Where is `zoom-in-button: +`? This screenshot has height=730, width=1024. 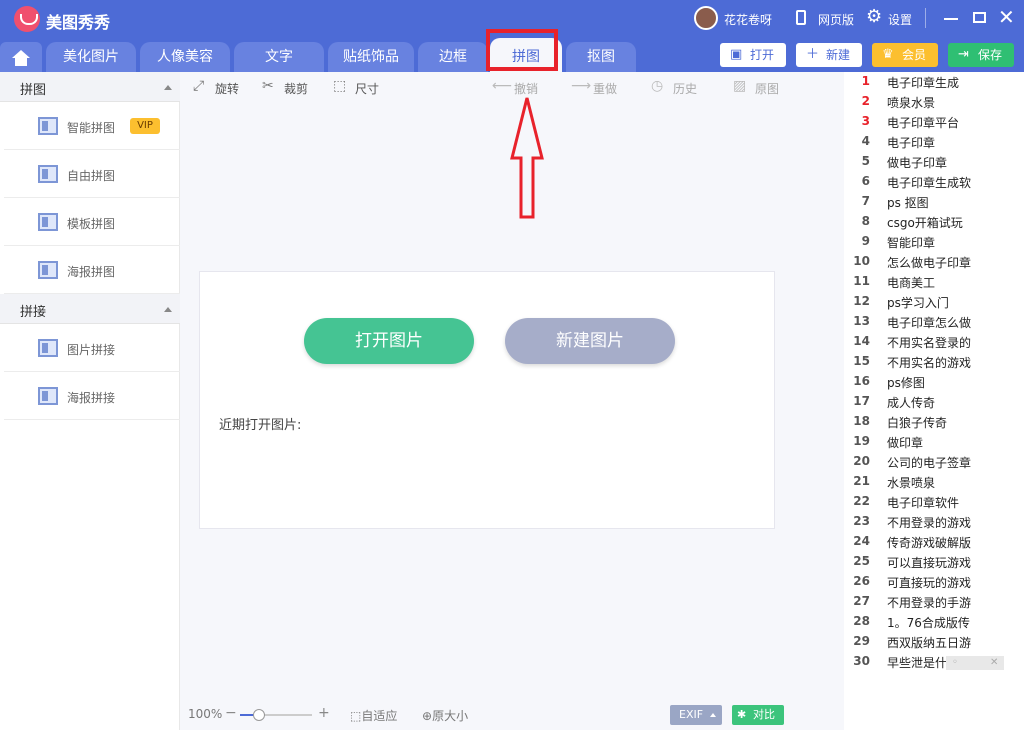
zoom-in-button: + is located at coordinates (324, 713).